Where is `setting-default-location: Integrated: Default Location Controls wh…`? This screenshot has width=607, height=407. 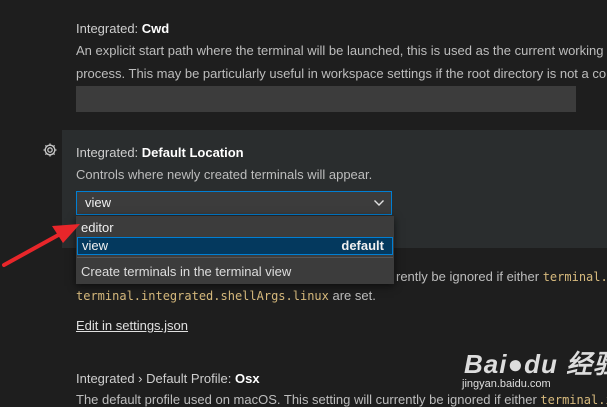
setting-default-location: Integrated: Default Location Controls wh… is located at coordinates (341, 164).